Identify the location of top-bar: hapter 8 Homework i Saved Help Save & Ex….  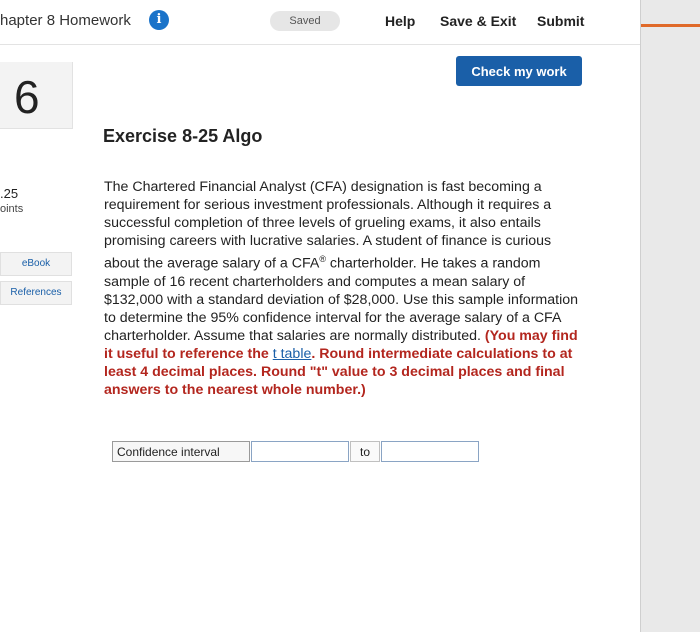
(320, 22).